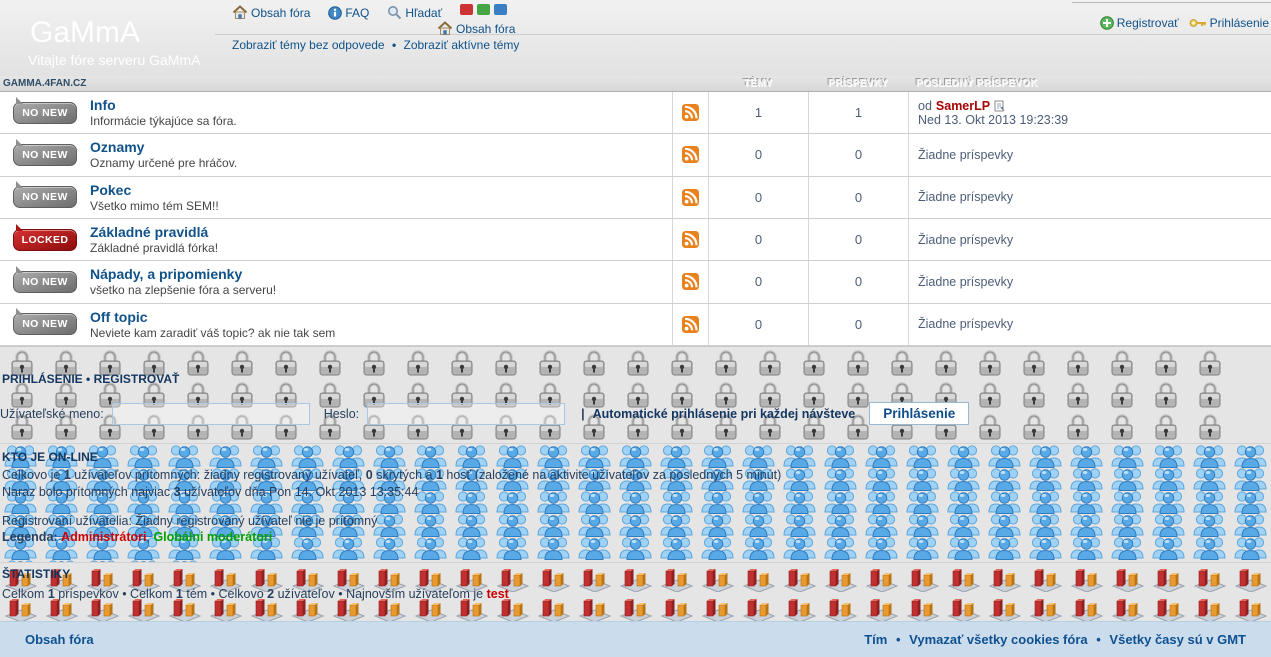  Describe the element at coordinates (998, 639) in the screenshot. I see `footer-delete-cookies-link: Vymazať všetky cookies fóra` at that location.